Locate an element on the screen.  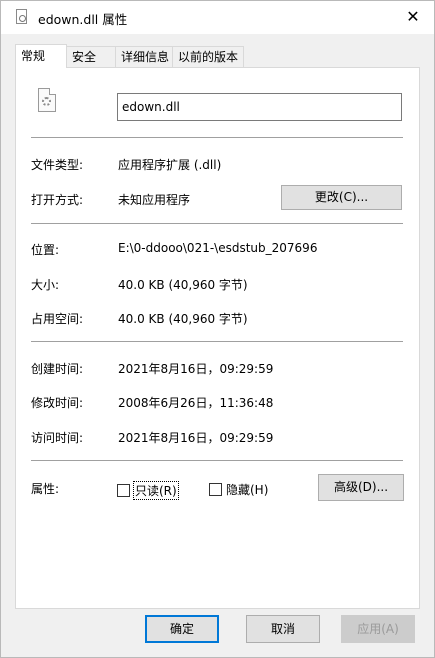
file-name-input: edown.dll is located at coordinates (259, 107).